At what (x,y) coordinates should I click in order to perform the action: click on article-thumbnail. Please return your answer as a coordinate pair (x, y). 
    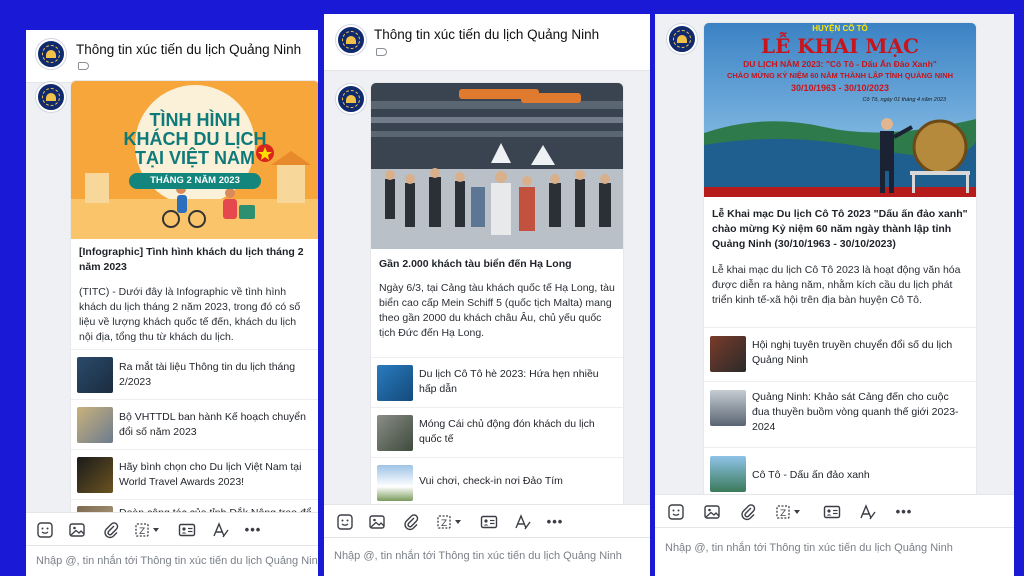
    Looking at the image, I should click on (497, 166).